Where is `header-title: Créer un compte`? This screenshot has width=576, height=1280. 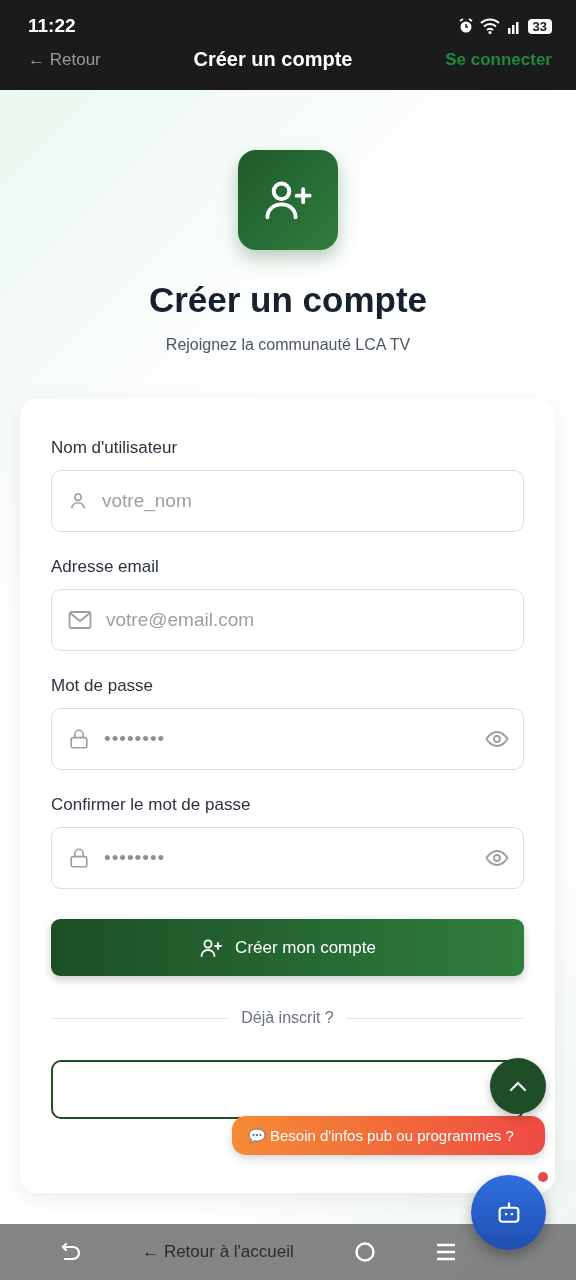
header-title: Créer un compte is located at coordinates (273, 59).